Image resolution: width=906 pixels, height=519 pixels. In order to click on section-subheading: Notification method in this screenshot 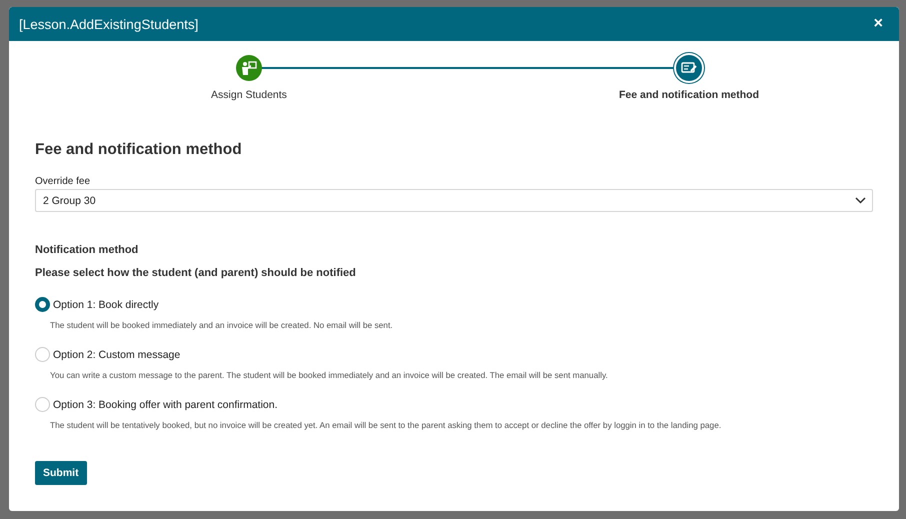, I will do `click(87, 250)`.